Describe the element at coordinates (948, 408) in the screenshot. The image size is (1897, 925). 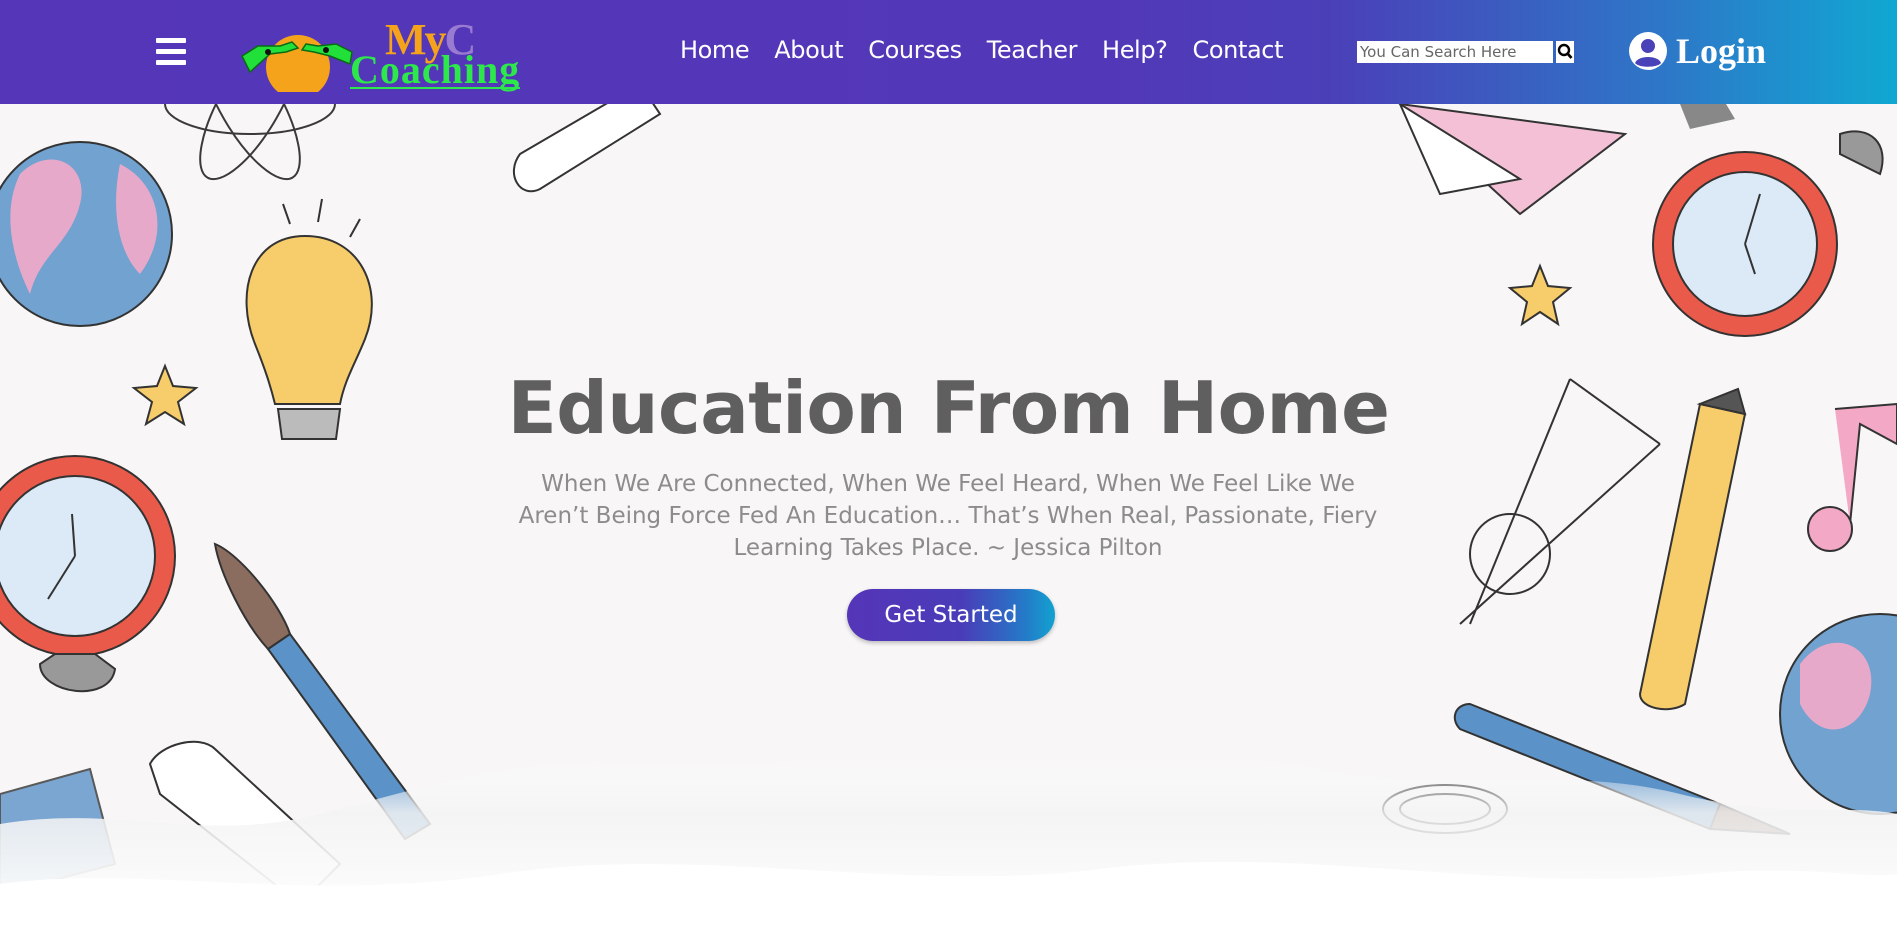
I see `hero-title: Education From Home` at that location.